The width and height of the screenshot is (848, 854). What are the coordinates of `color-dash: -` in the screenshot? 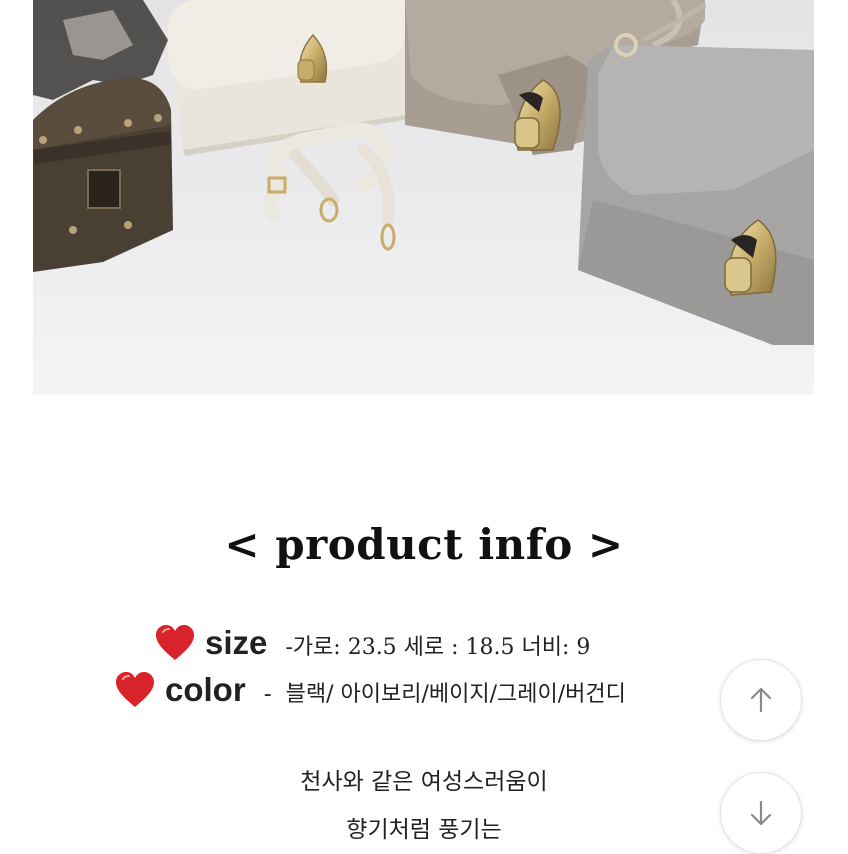 It's located at (267, 694).